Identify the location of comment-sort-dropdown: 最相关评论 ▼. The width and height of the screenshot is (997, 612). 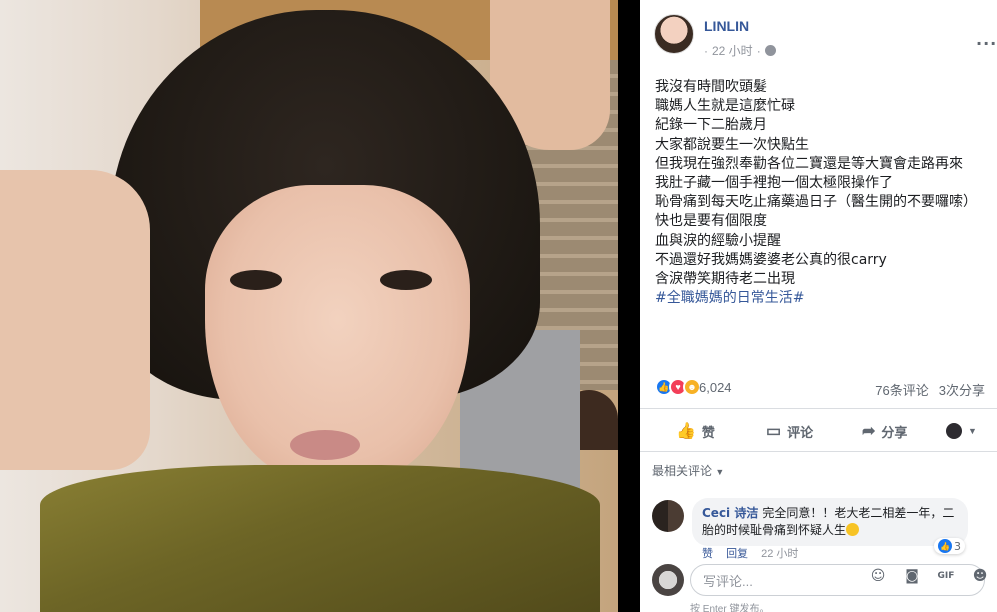
(688, 470).